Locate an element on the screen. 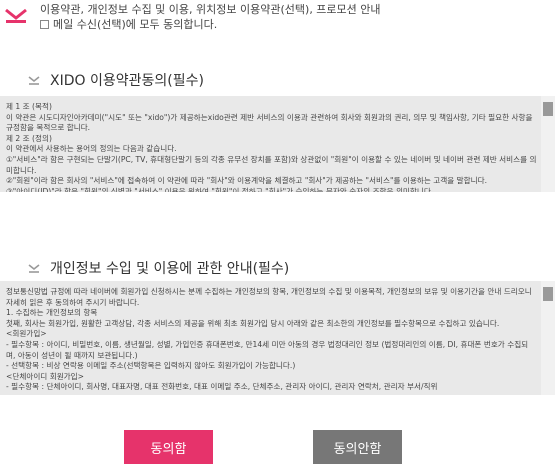 This screenshot has height=465, width=555. agree-button: 동의함 is located at coordinates (168, 447).